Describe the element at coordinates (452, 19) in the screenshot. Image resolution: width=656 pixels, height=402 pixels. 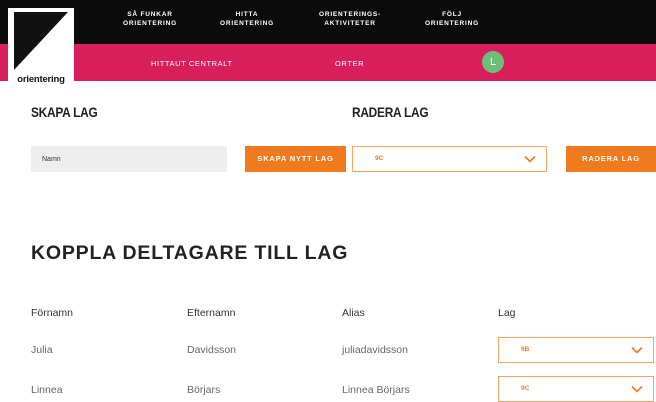
I see `nav-item-folj: FÖLJ ORIENTERING` at that location.